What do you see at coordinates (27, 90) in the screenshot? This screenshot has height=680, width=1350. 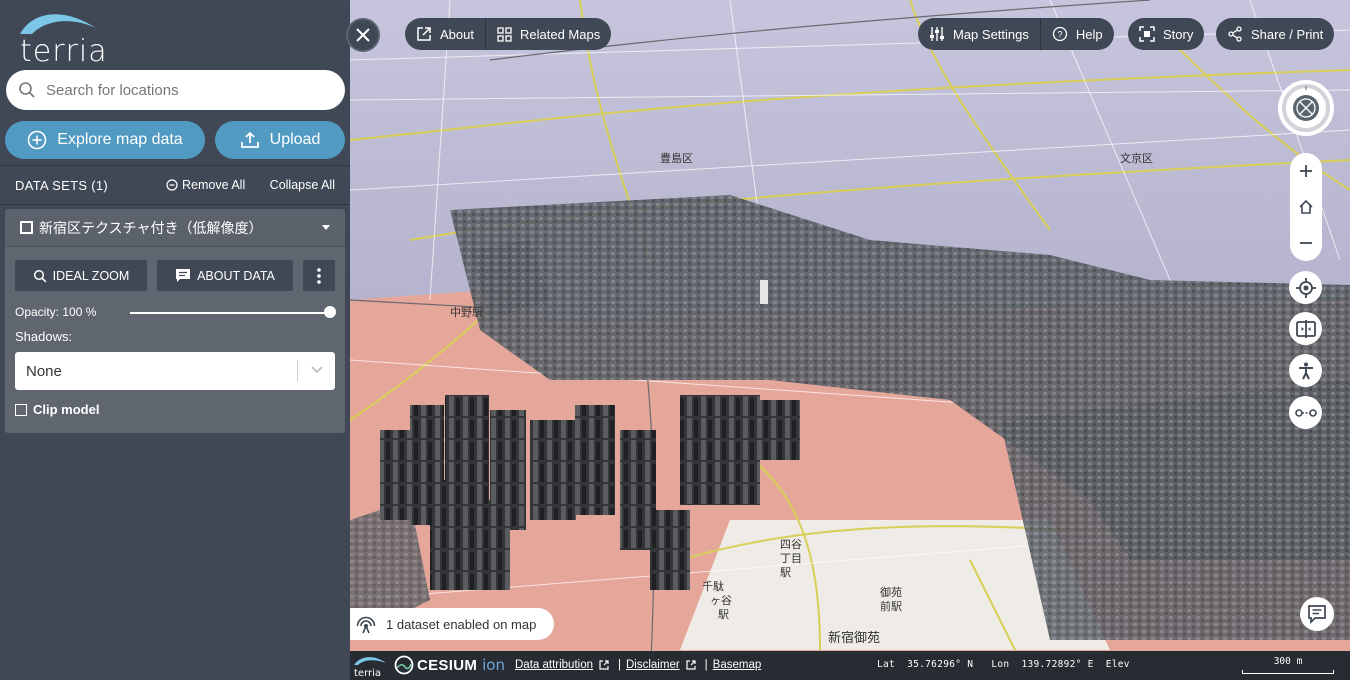 I see `search-icon` at bounding box center [27, 90].